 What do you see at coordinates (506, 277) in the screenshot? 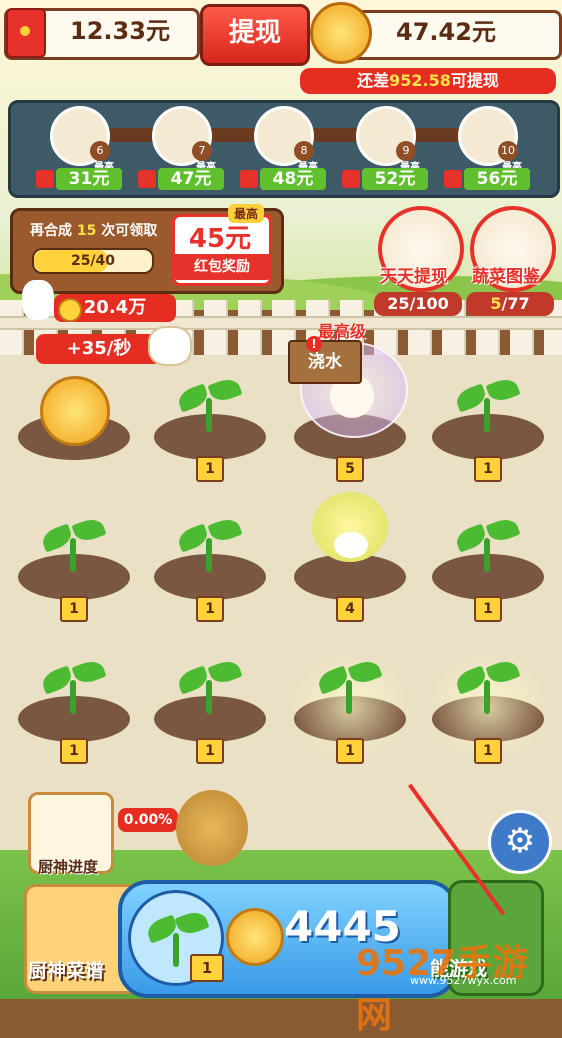
I see `veg-catalog-label: 蔬菜图鉴` at bounding box center [506, 277].